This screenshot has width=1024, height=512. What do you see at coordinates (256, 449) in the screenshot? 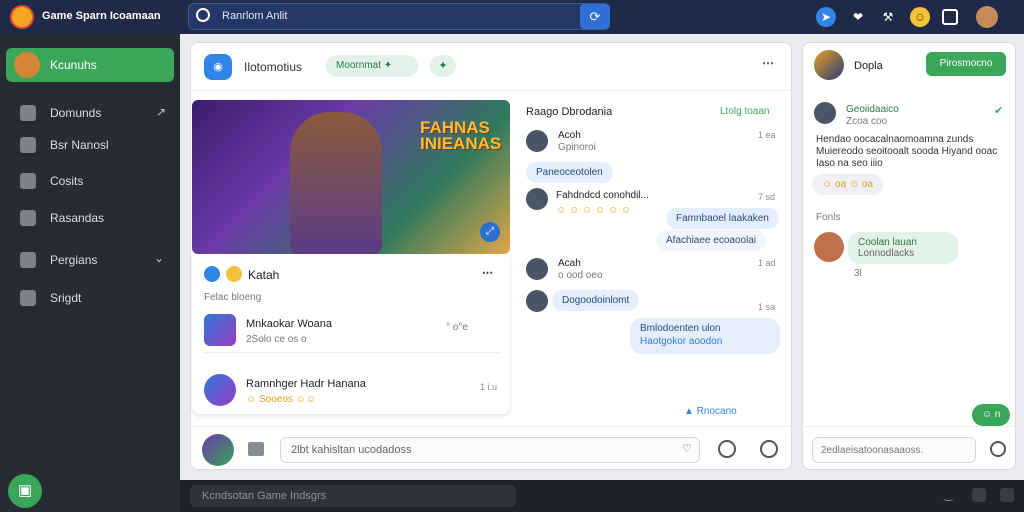
I see `image-attach-icon` at bounding box center [256, 449].